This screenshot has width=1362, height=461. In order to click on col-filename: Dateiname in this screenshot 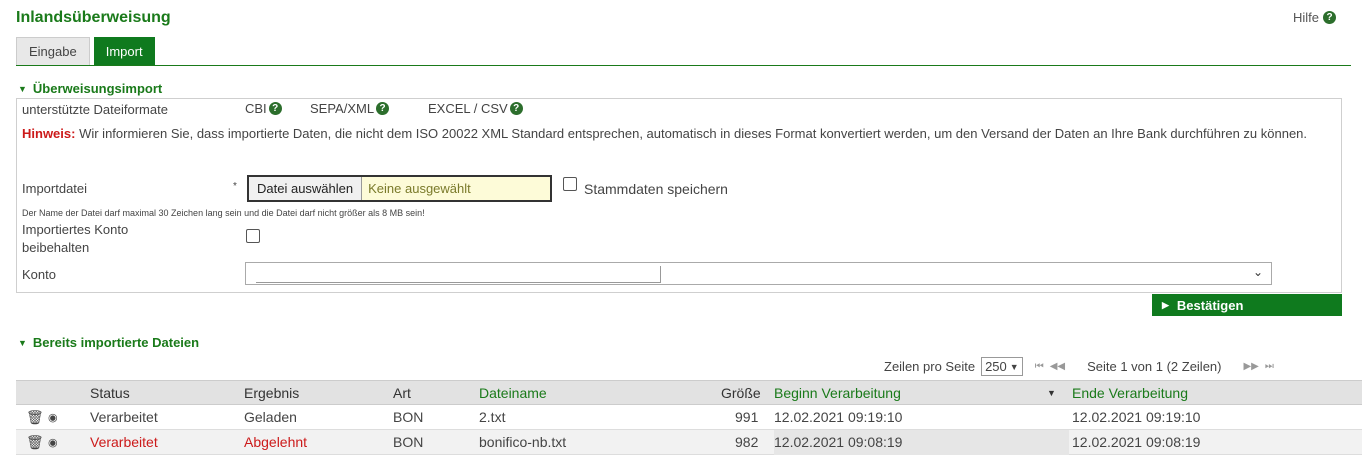, I will do `click(513, 393)`.